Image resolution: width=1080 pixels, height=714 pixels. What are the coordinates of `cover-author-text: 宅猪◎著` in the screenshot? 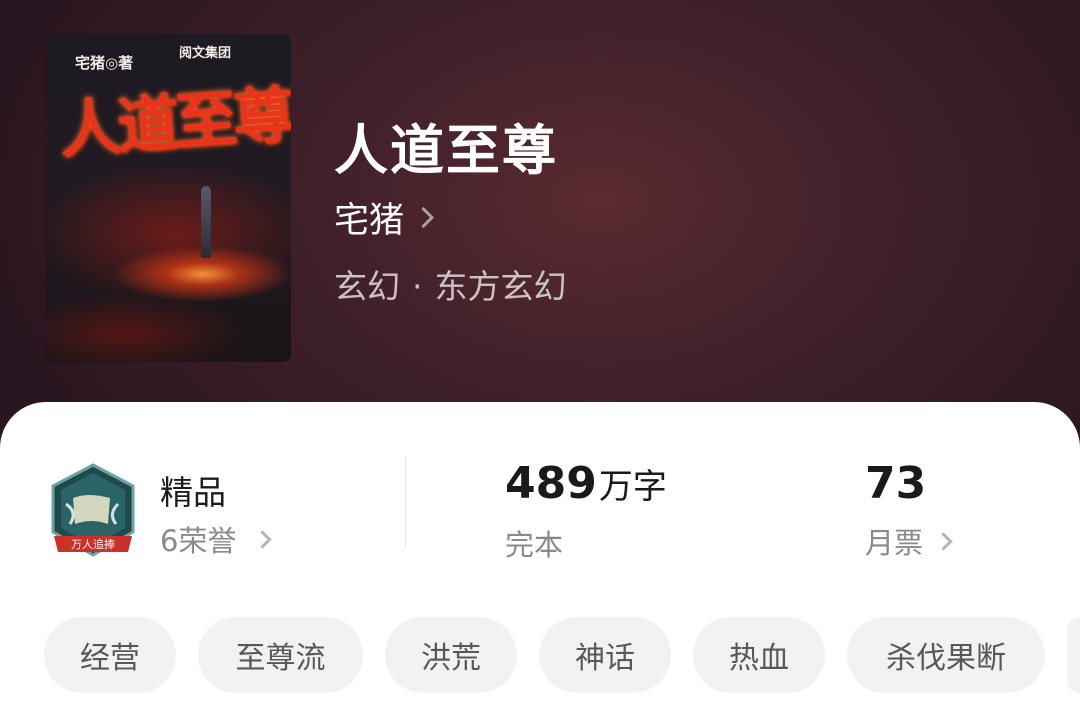 It's located at (104, 63).